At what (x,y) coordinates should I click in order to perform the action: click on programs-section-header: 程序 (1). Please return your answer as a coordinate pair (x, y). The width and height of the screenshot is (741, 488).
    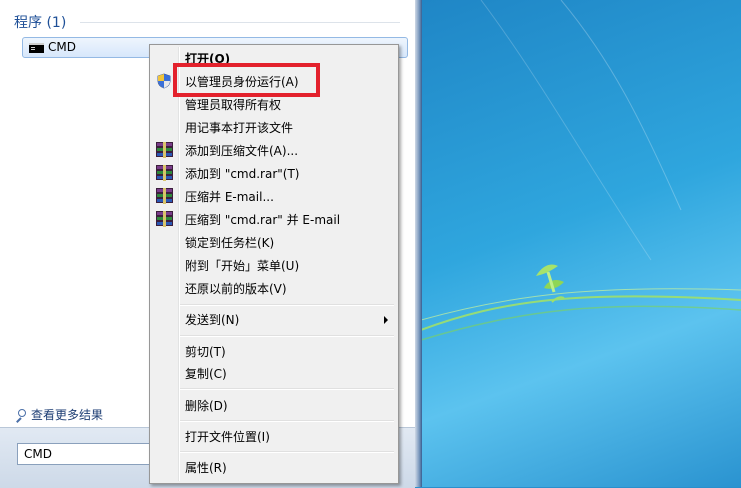
    Looking at the image, I should click on (40, 22).